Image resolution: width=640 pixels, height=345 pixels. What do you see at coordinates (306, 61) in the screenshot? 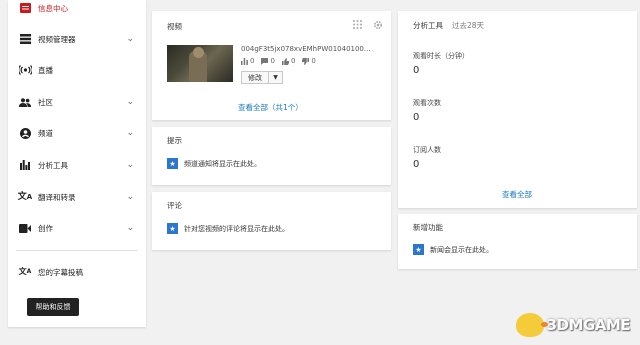
I see `thumbs-down-icon` at bounding box center [306, 61].